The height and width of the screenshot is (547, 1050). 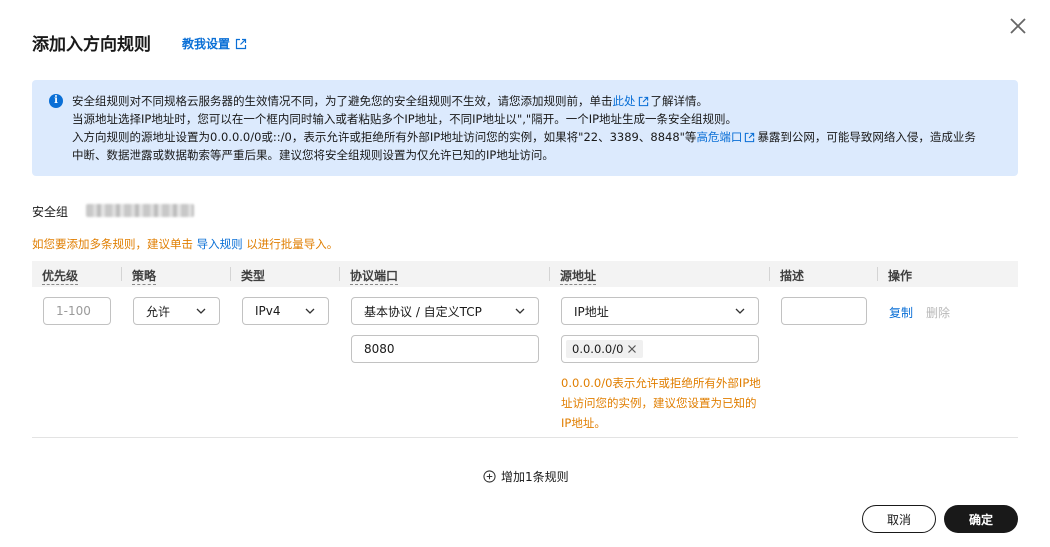 What do you see at coordinates (56, 101) in the screenshot?
I see `info-icon: i` at bounding box center [56, 101].